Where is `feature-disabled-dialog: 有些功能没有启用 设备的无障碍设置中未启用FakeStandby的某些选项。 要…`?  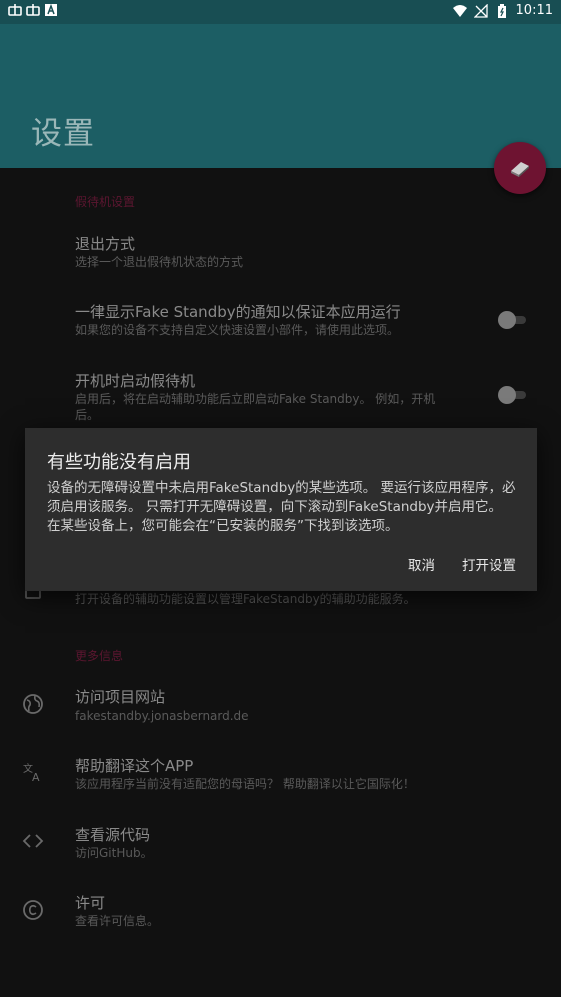
feature-disabled-dialog: 有些功能没有启用 设备的无障碍设置中未启用FakeStandby的某些选项。 要… is located at coordinates (281, 509).